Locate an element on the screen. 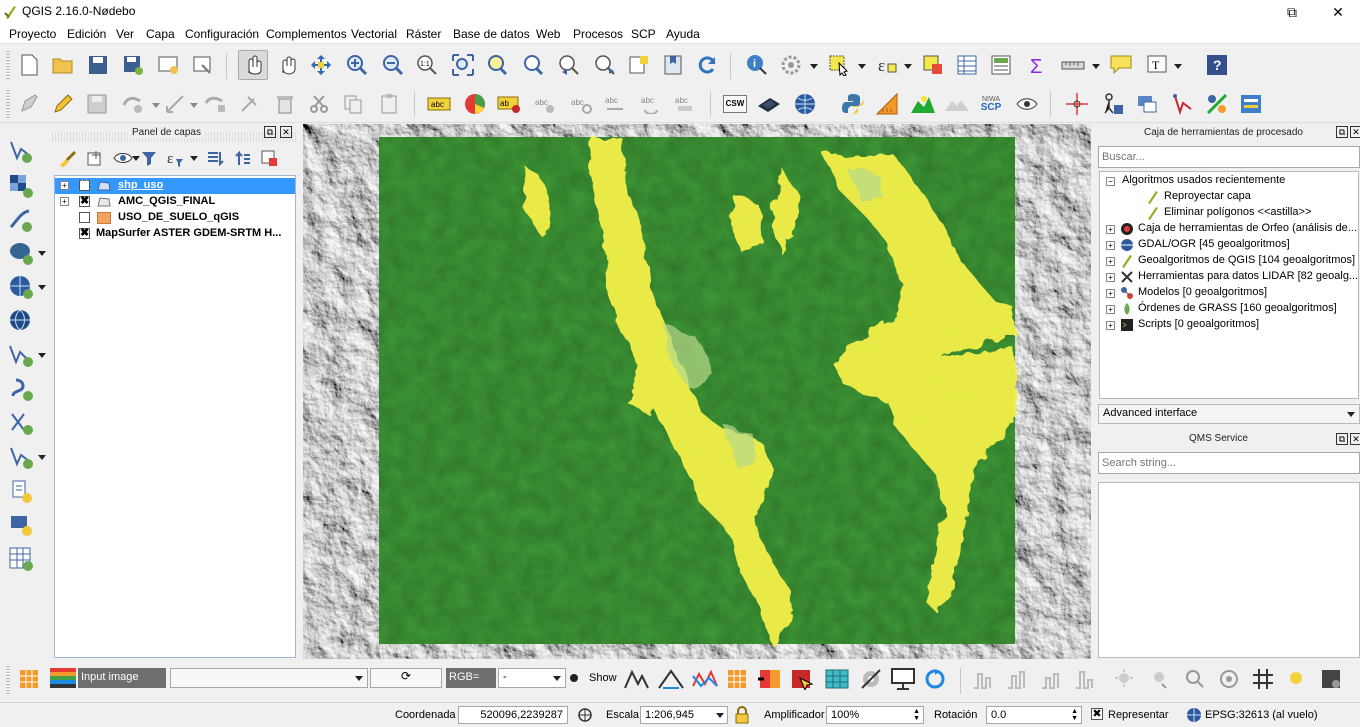 The width and height of the screenshot is (1360, 727). menu-scp: SCP is located at coordinates (643, 34).